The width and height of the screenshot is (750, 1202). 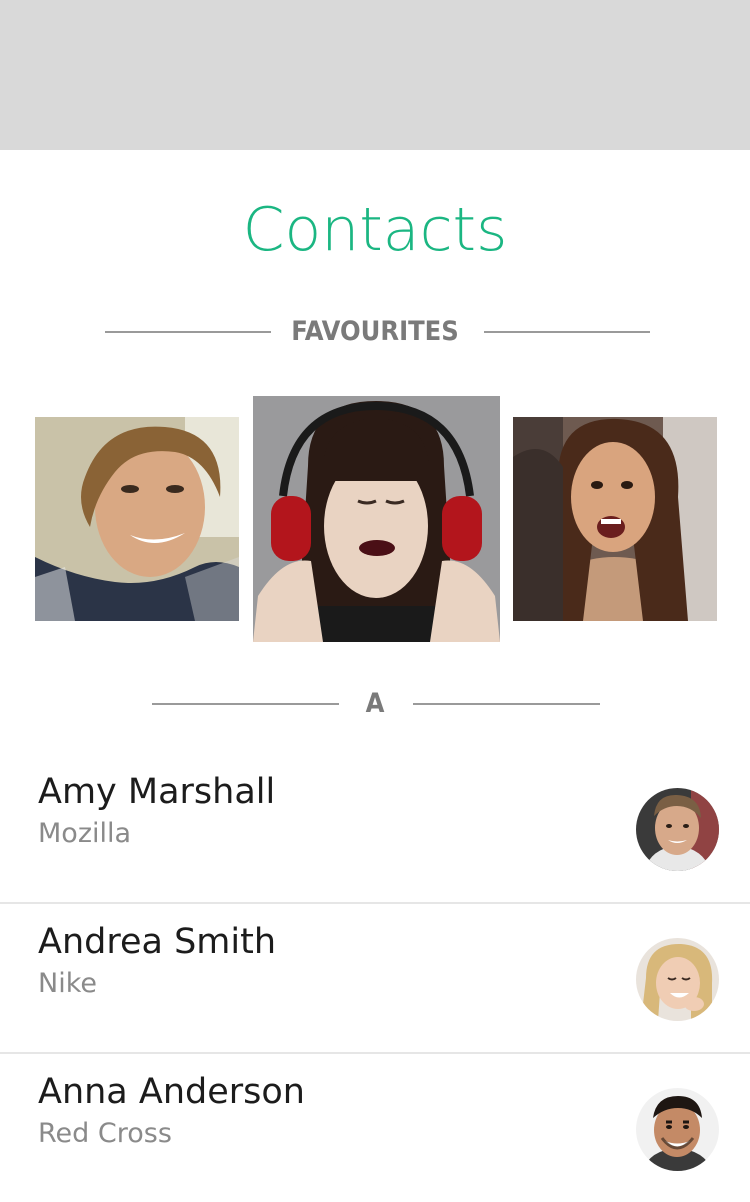 I want to click on contact-name: Amy Marshall, so click(x=157, y=792).